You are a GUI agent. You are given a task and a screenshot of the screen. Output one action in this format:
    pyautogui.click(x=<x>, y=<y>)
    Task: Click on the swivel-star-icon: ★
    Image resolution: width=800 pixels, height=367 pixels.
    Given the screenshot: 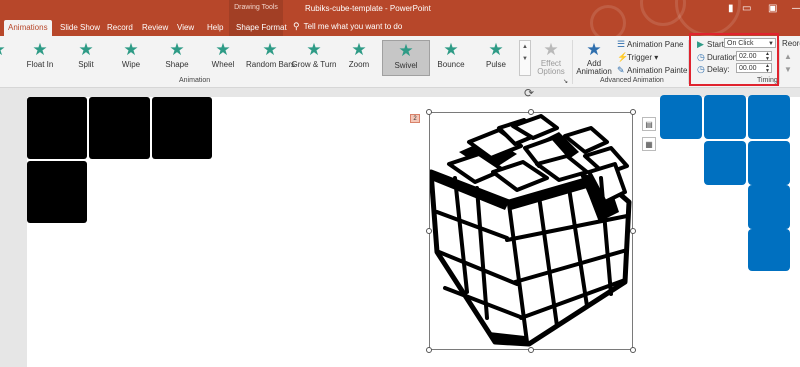 What is the action you would take?
    pyautogui.click(x=406, y=50)
    